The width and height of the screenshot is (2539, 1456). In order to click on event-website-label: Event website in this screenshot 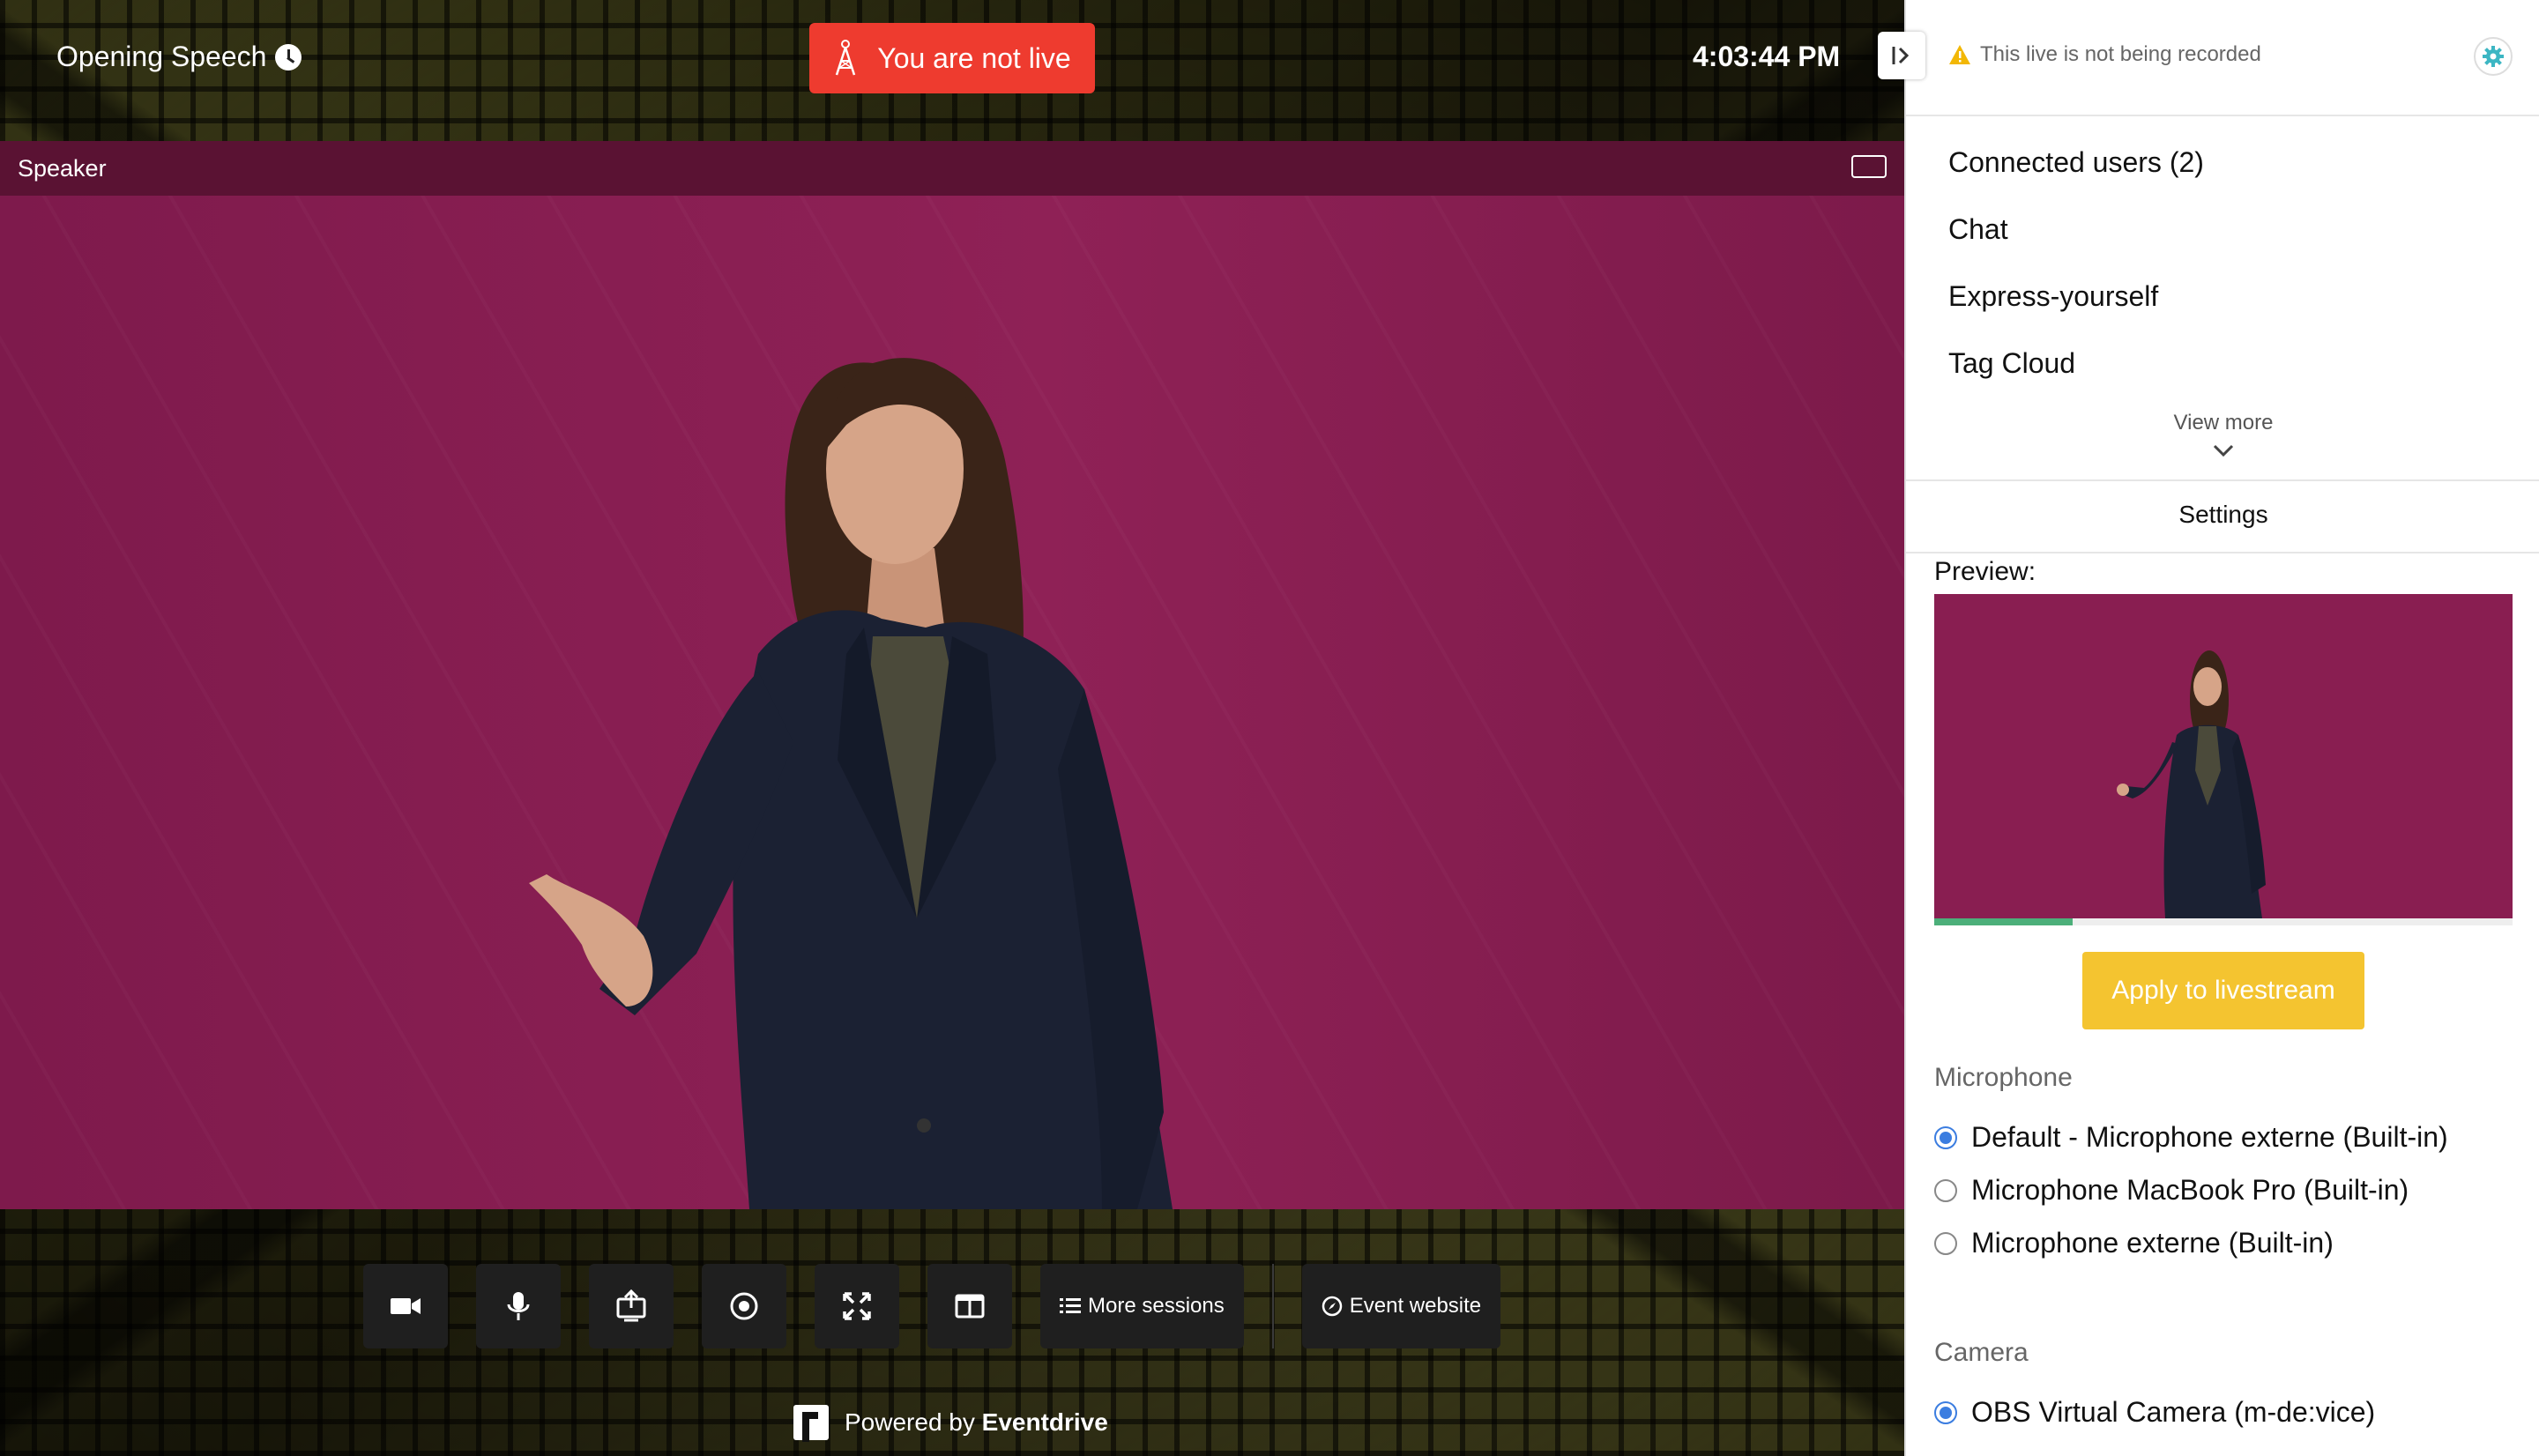, I will do `click(1415, 1306)`.